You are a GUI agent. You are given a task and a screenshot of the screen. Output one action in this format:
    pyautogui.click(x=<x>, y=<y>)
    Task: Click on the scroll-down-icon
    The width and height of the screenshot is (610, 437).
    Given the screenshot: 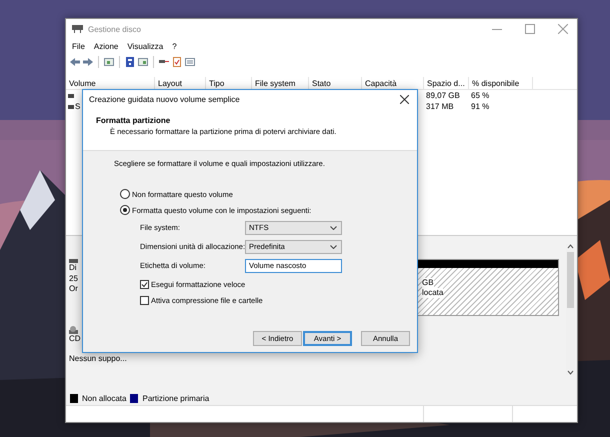 What is the action you would take?
    pyautogui.click(x=570, y=372)
    